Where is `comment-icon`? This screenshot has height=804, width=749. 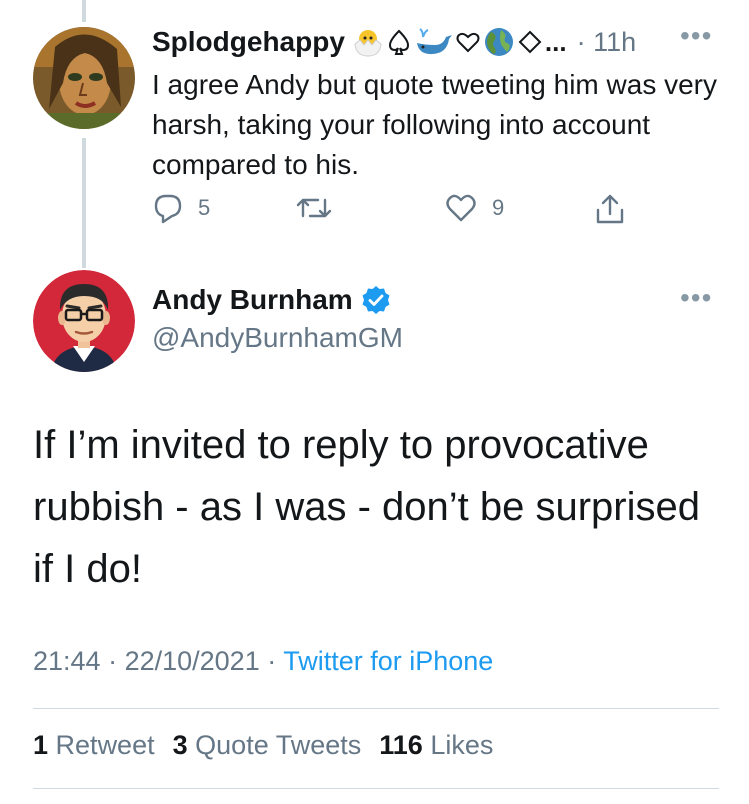 comment-icon is located at coordinates (168, 209).